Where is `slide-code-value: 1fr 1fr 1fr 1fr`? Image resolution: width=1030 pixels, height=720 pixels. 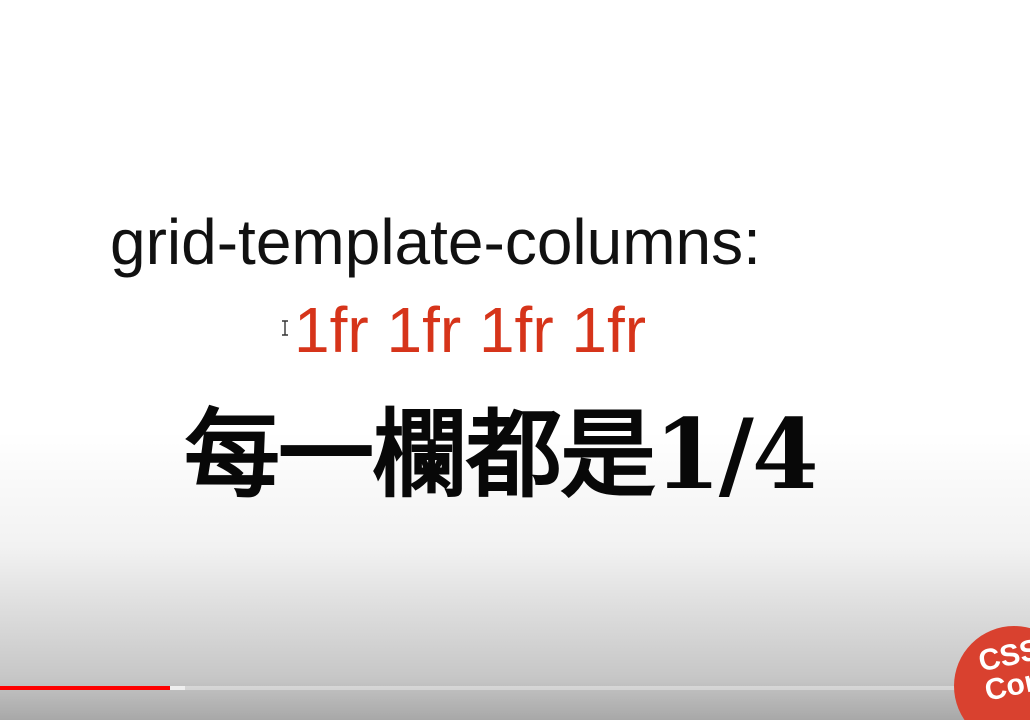
slide-code-value: 1fr 1fr 1fr 1fr is located at coordinates (470, 330).